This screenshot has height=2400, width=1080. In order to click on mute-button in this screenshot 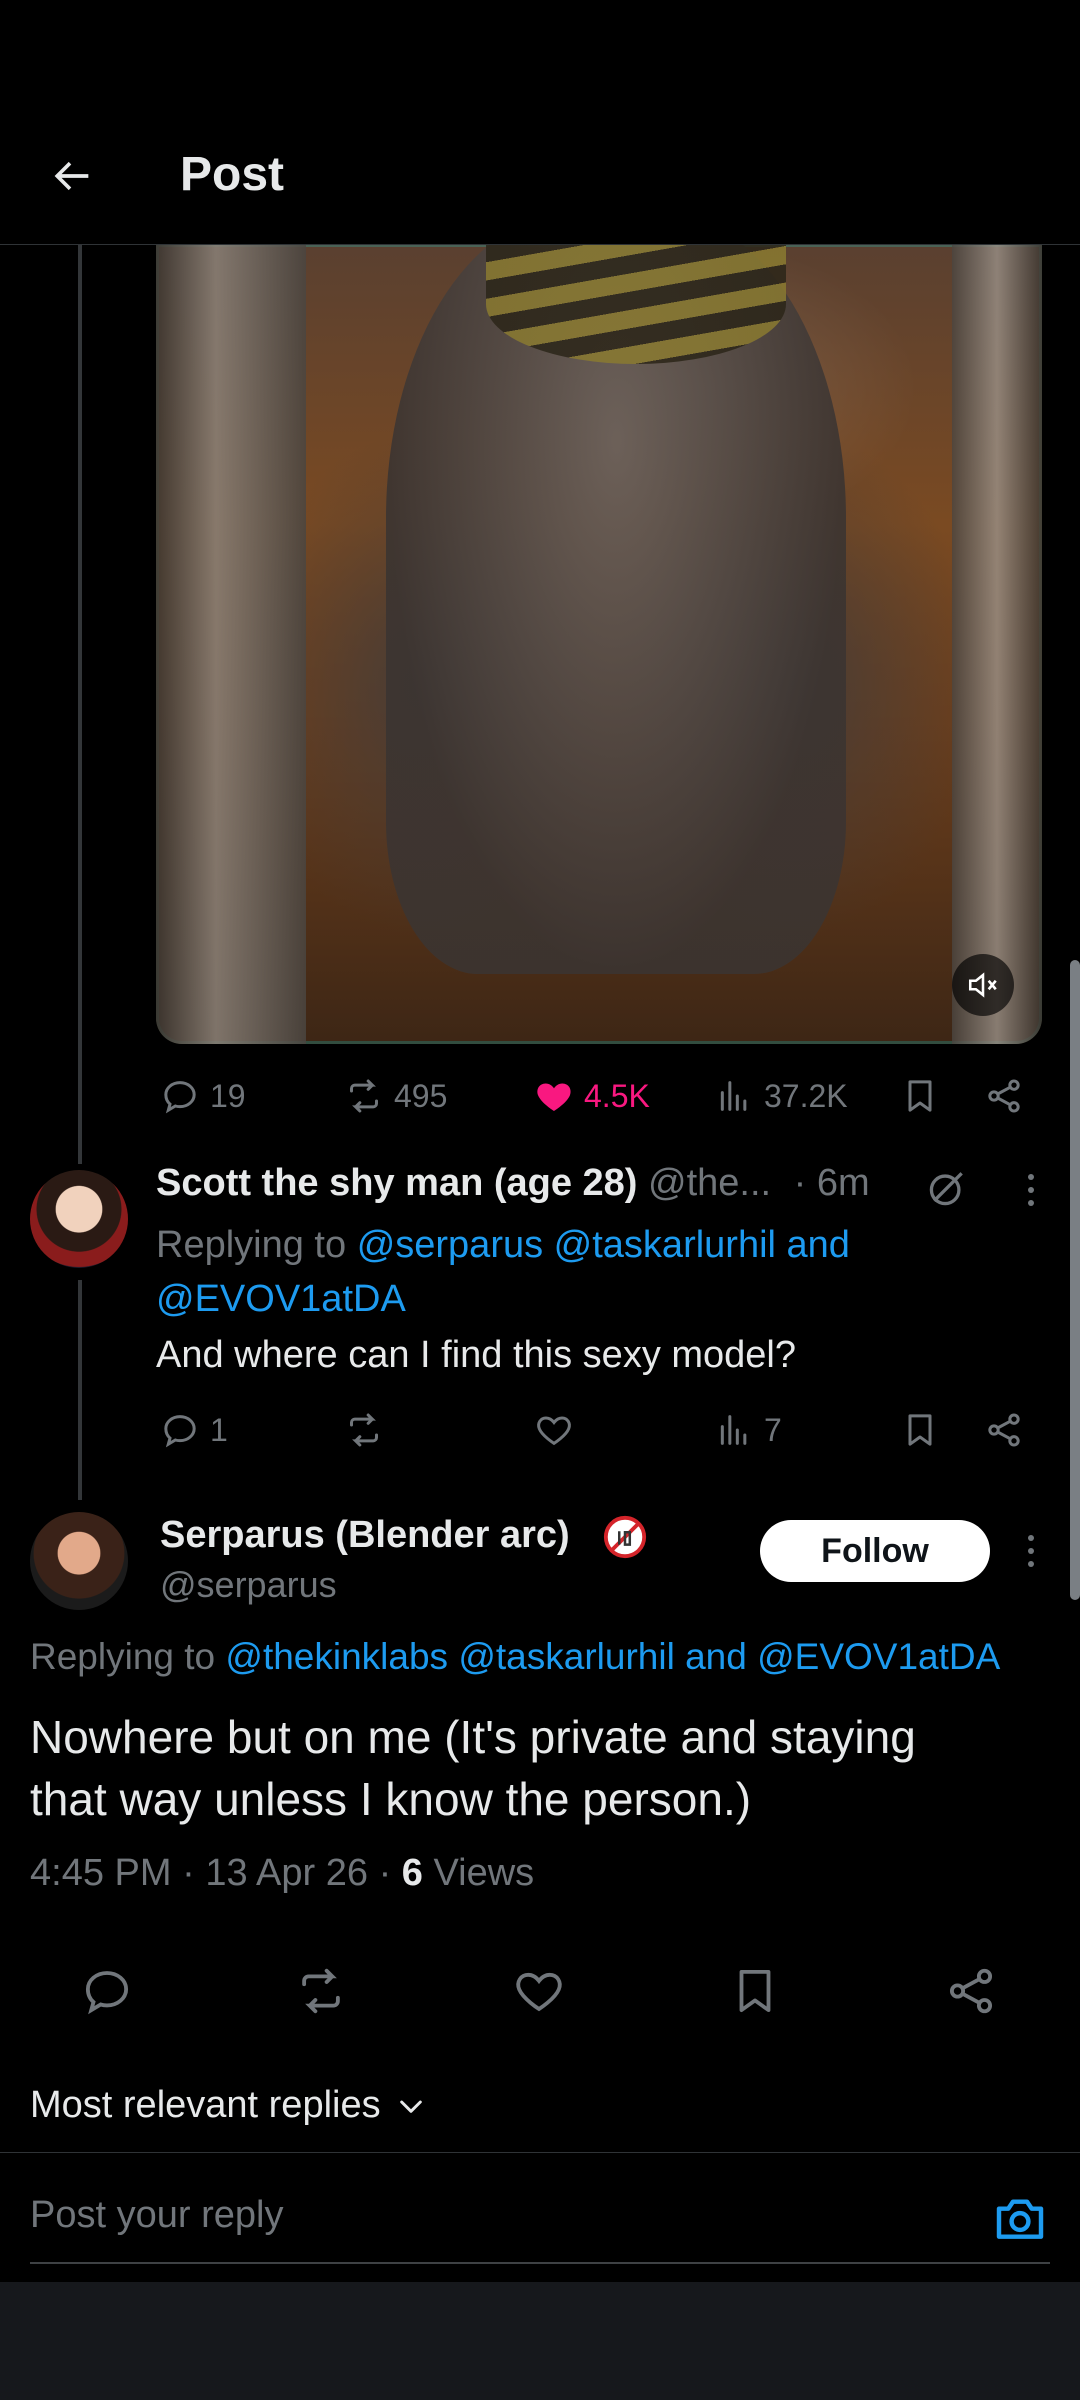, I will do `click(983, 985)`.